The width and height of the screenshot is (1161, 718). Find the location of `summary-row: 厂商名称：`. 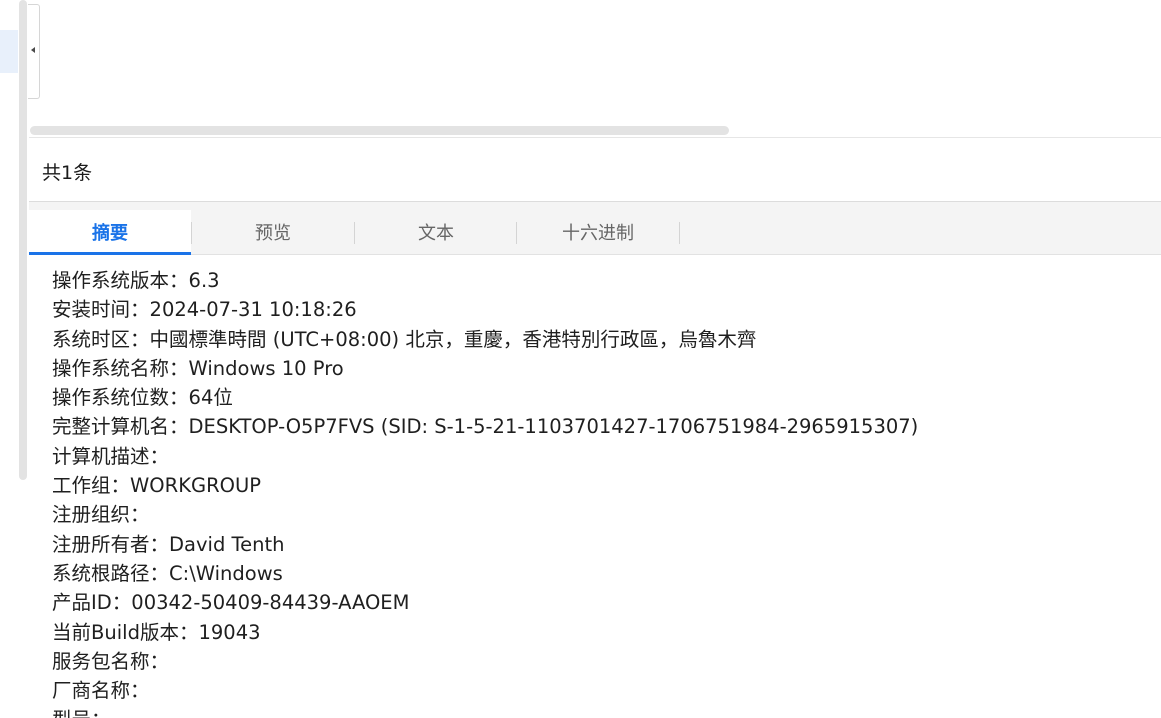

summary-row: 厂商名称： is located at coordinates (101, 691).